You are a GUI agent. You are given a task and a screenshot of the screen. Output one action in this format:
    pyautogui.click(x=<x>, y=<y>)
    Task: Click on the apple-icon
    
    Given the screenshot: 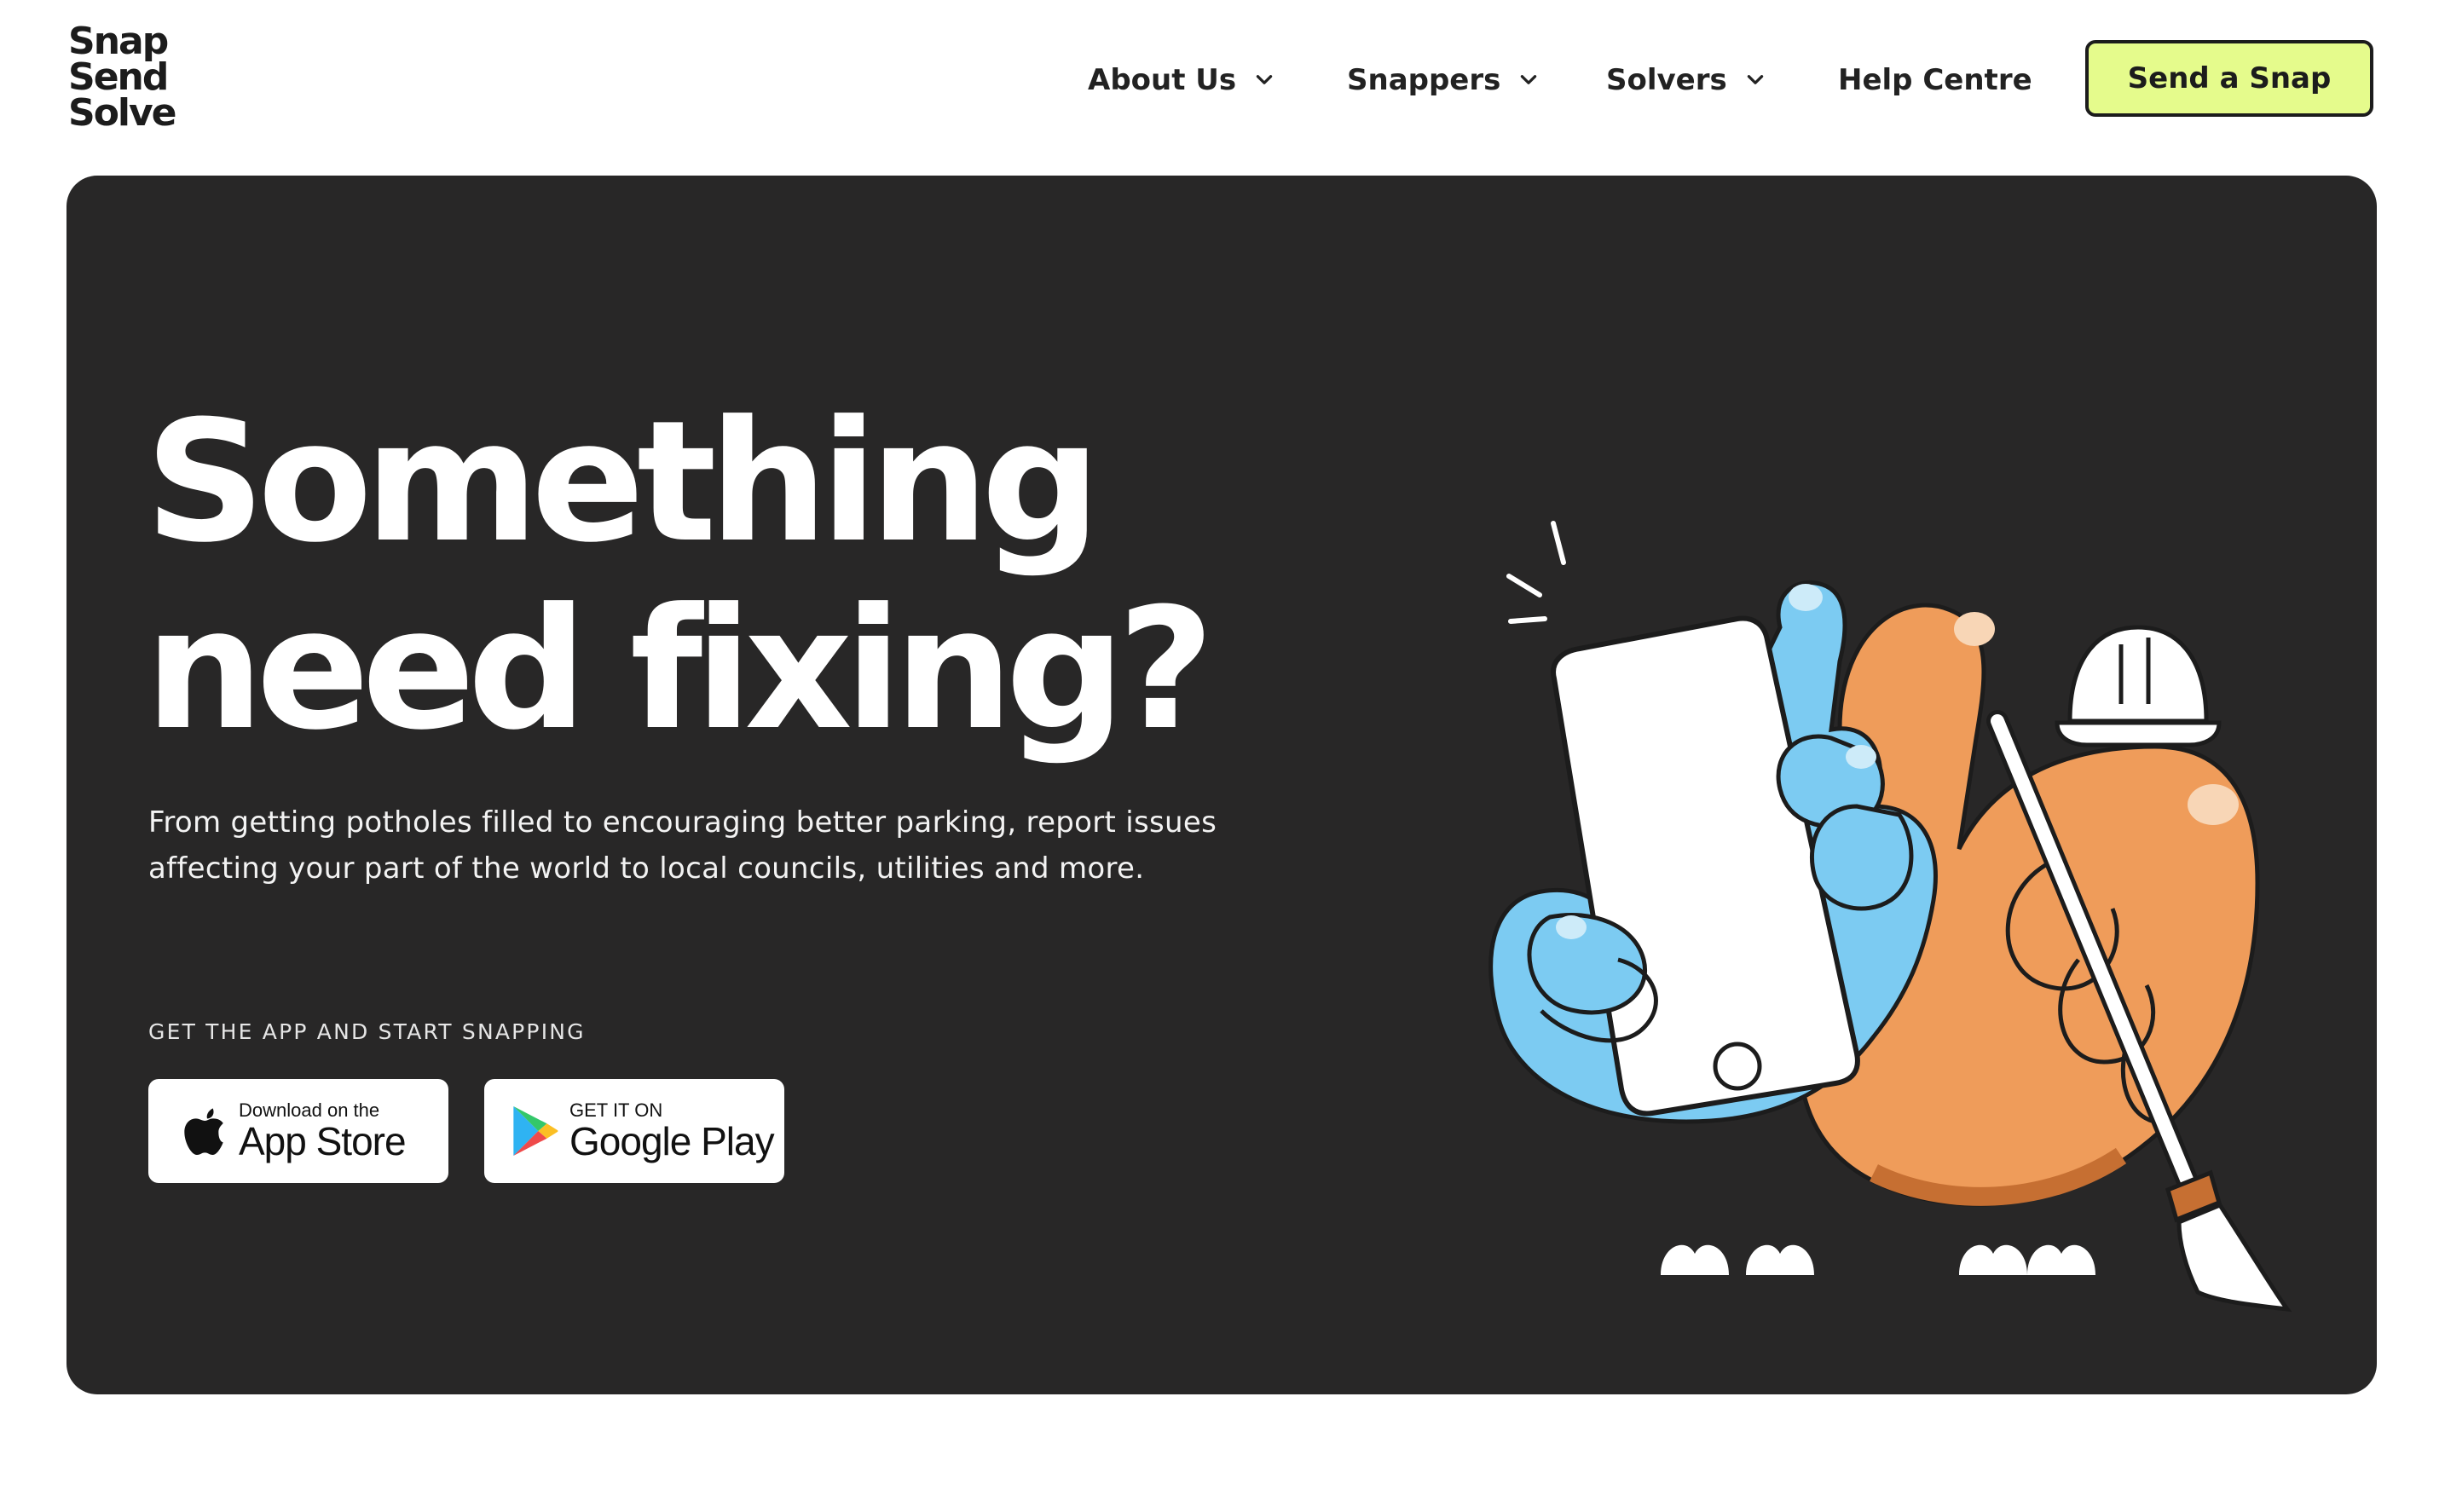 What is the action you would take?
    pyautogui.click(x=203, y=1131)
    